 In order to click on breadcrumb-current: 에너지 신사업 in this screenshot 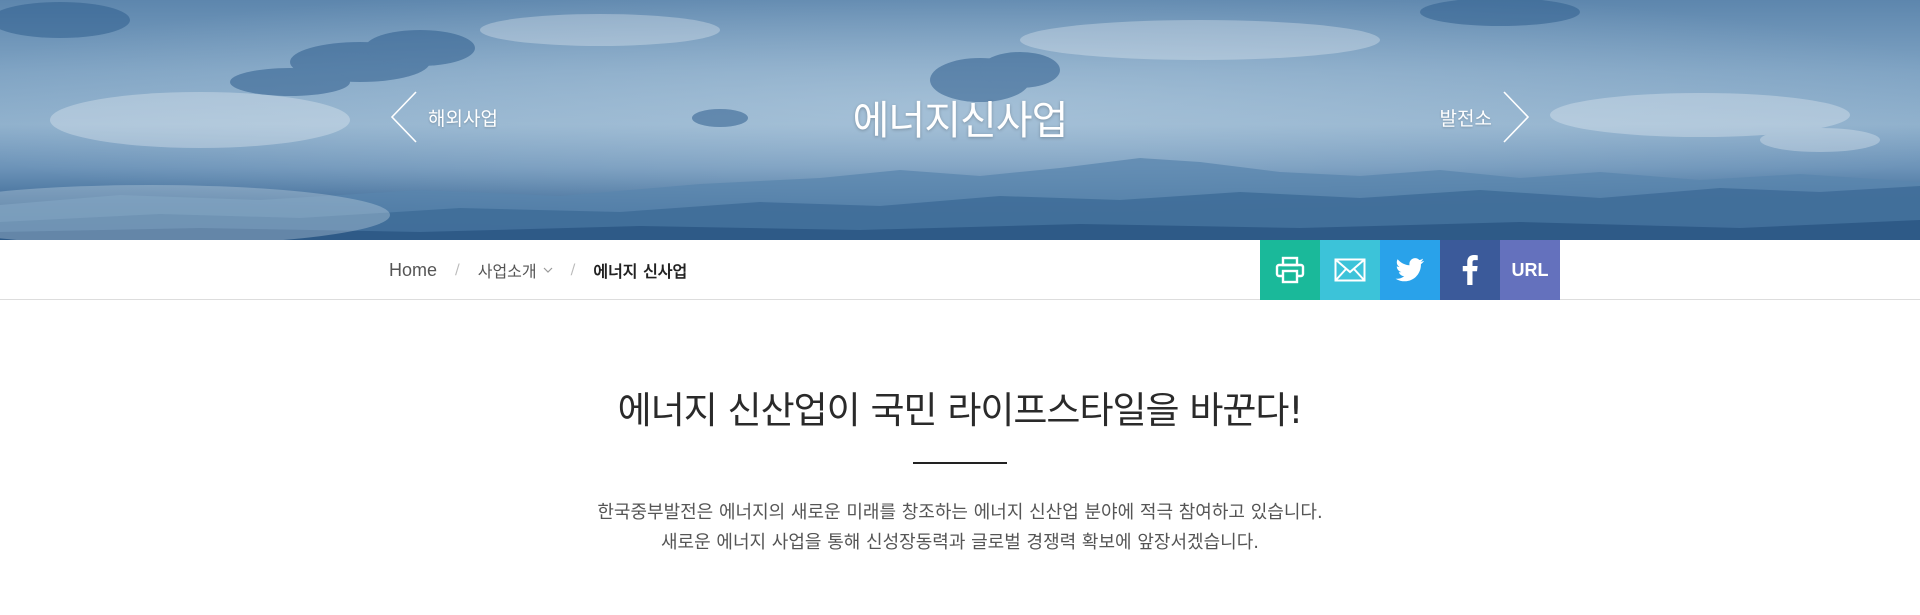, I will do `click(640, 271)`.